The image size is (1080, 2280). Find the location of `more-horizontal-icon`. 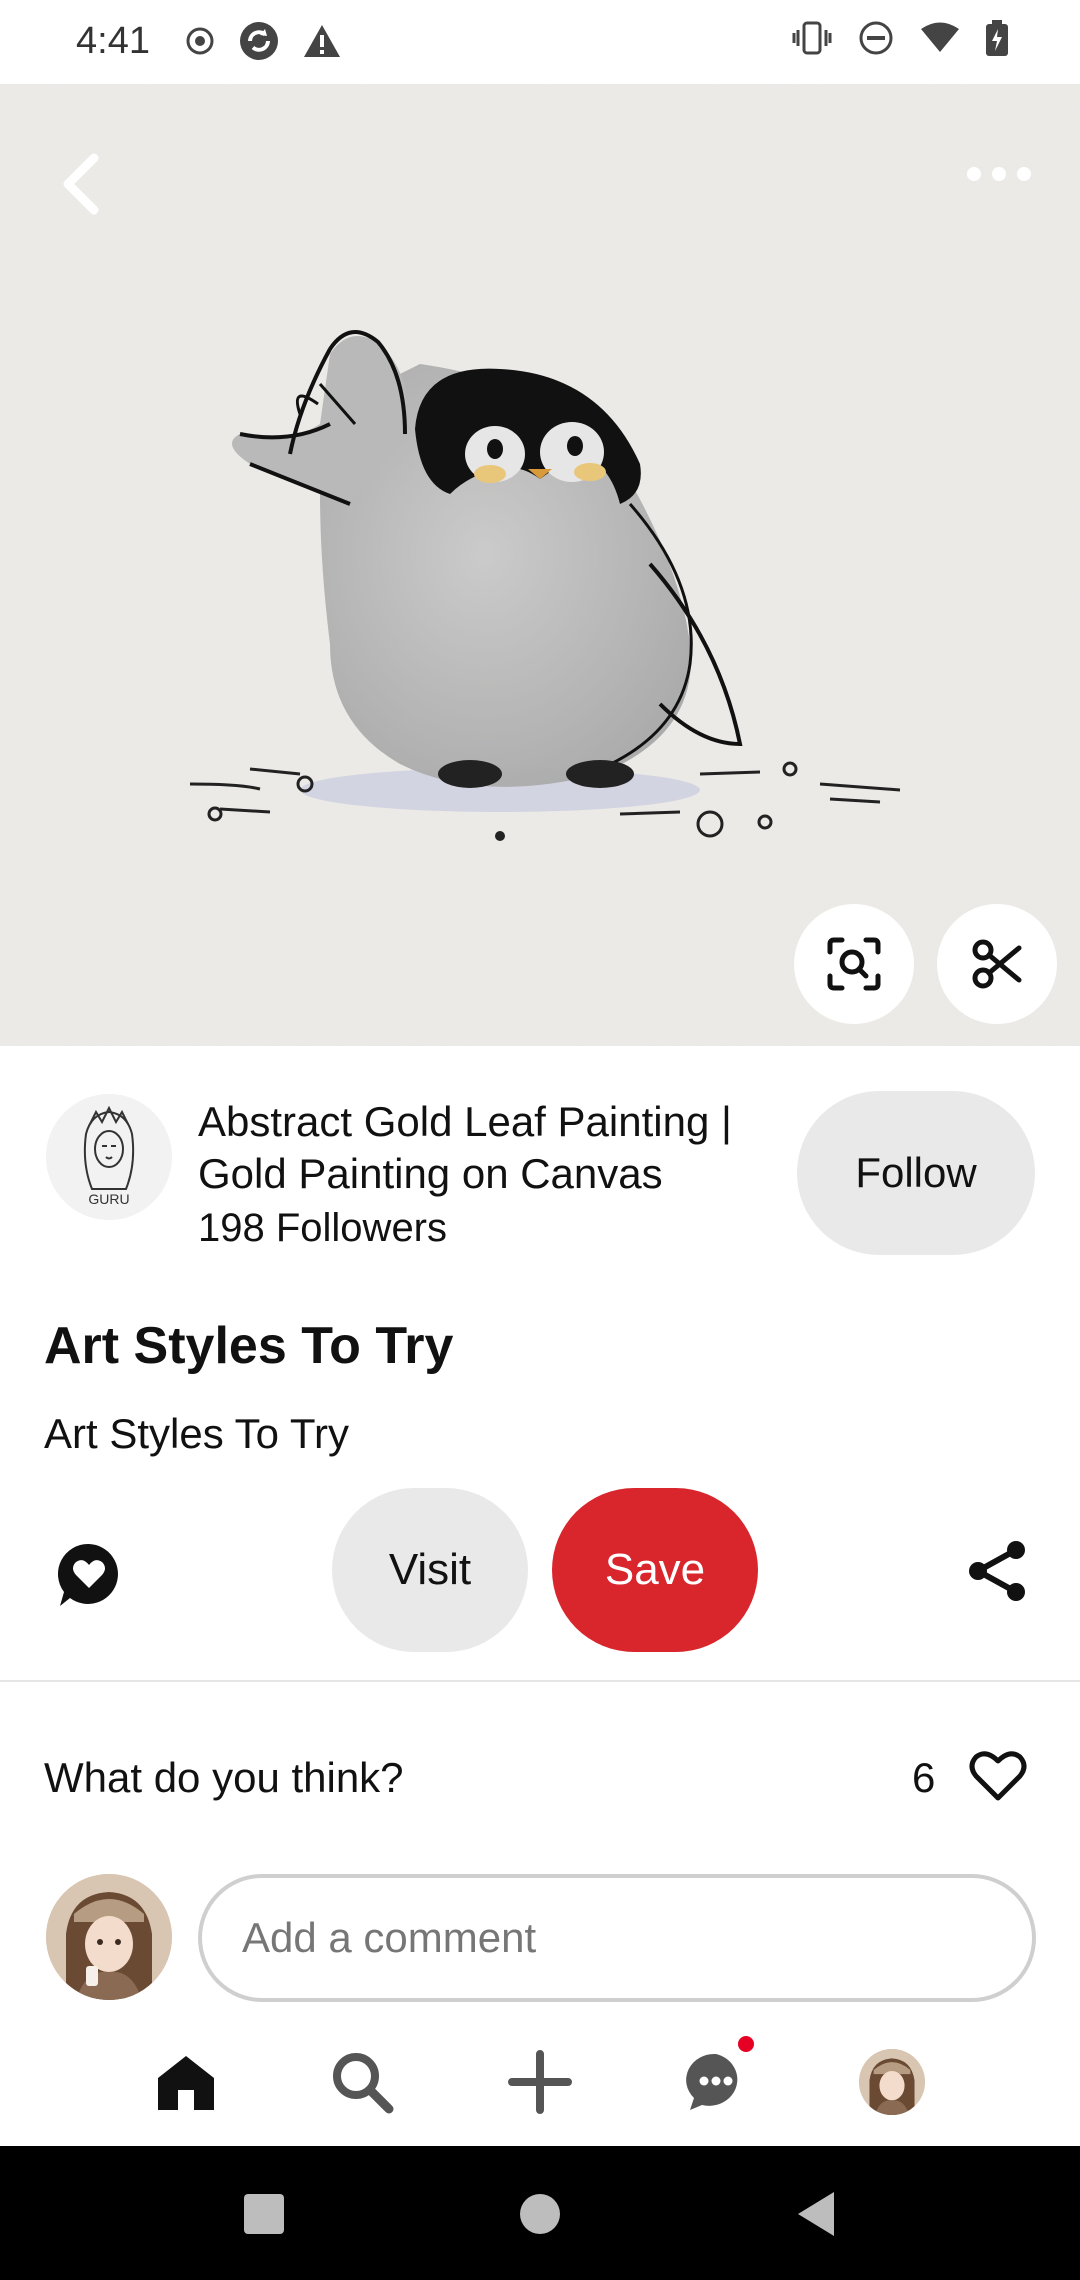

more-horizontal-icon is located at coordinates (999, 174).